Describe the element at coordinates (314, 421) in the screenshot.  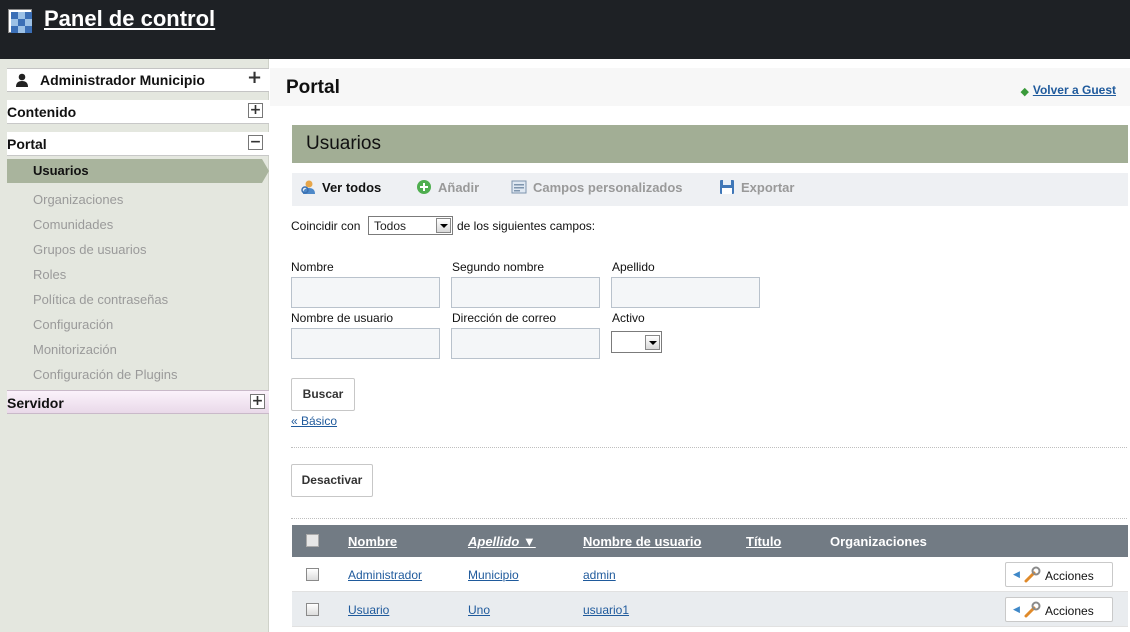
I see `basic-search-link: « Básico` at that location.